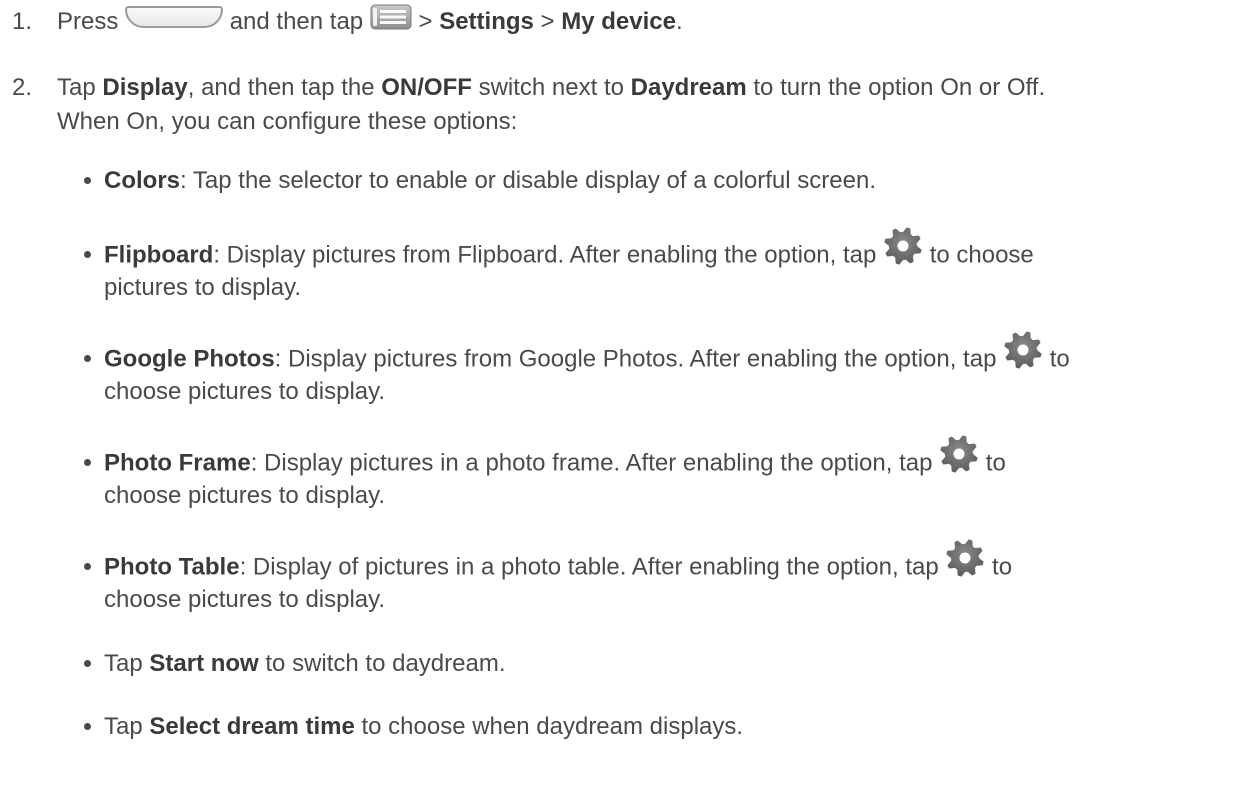  I want to click on flipboard-term: Flipboard, so click(159, 255).